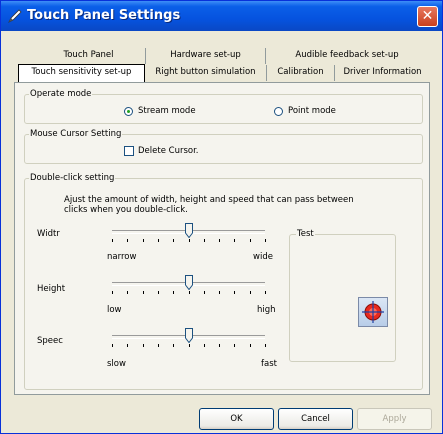  I want to click on width-label: Widtr, so click(48, 234).